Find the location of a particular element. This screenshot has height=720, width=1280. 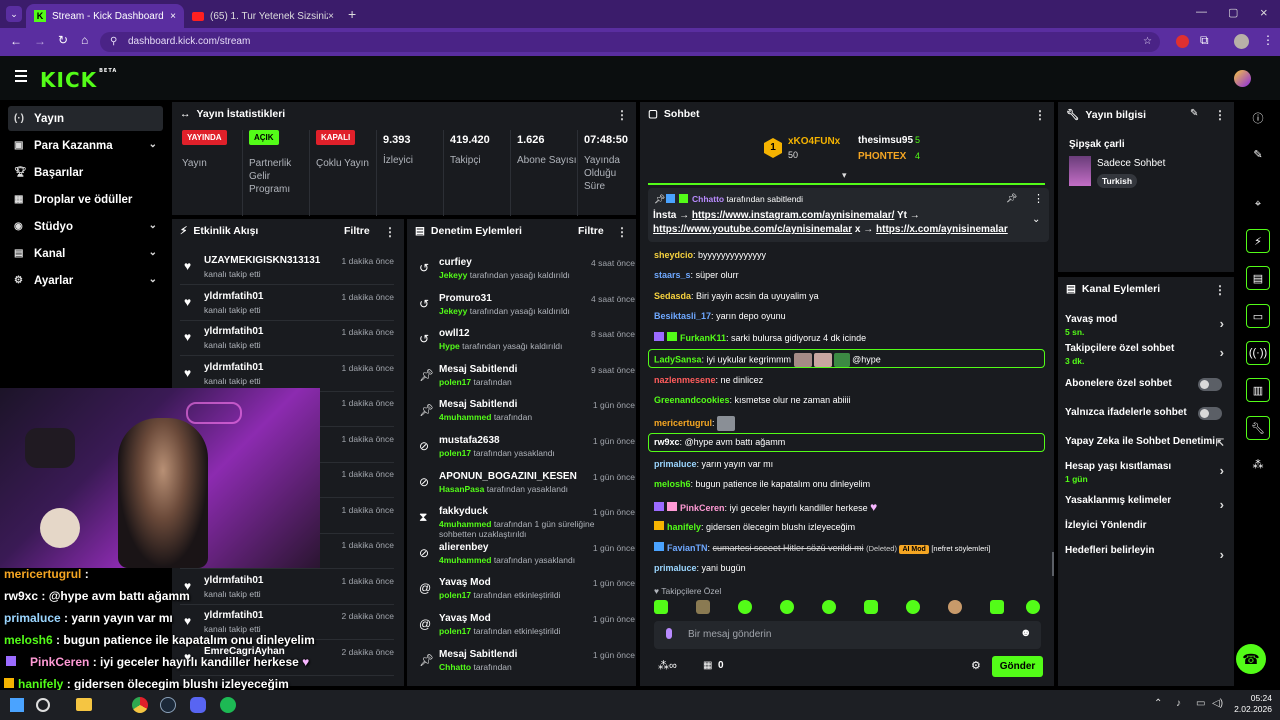

pen-icon: ✎ is located at coordinates (1258, 154).